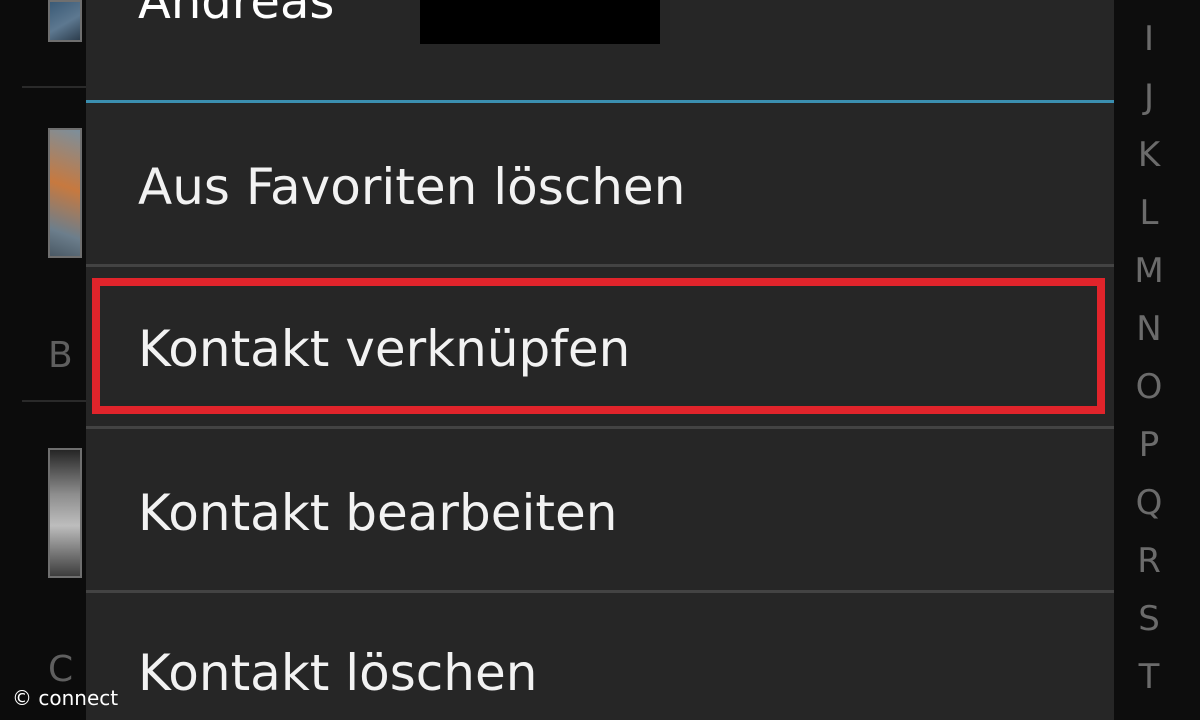  Describe the element at coordinates (412, 187) in the screenshot. I see `menu-item-label: Aus Favoriten löschen` at that location.